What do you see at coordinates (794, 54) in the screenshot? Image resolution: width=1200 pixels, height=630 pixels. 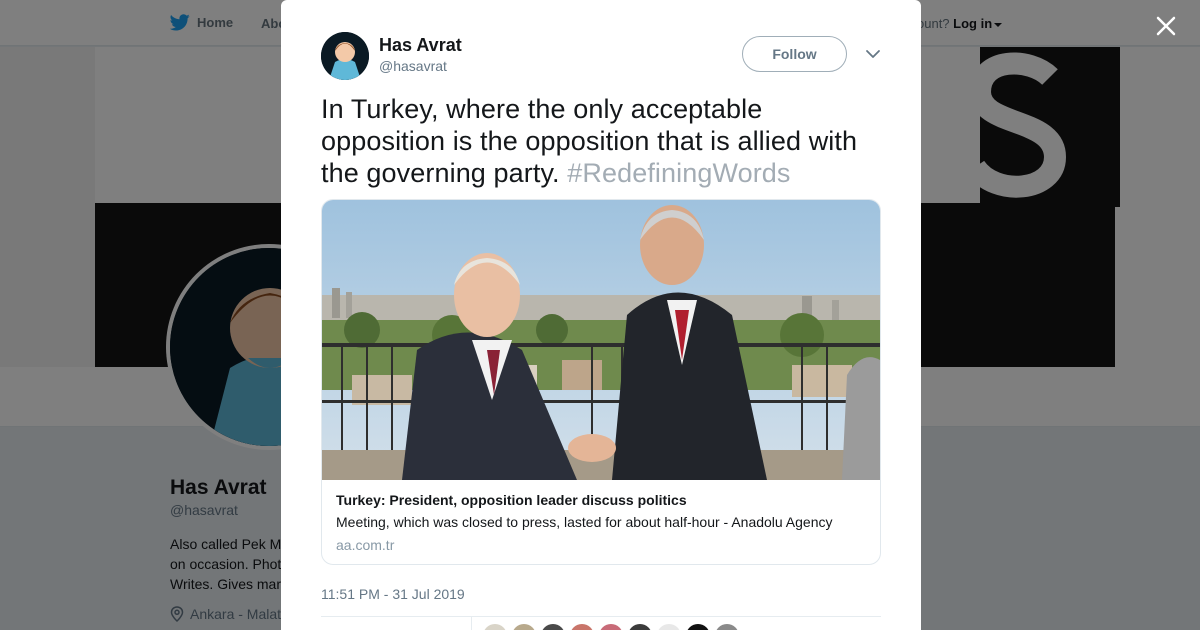 I see `follow-button: Follow` at bounding box center [794, 54].